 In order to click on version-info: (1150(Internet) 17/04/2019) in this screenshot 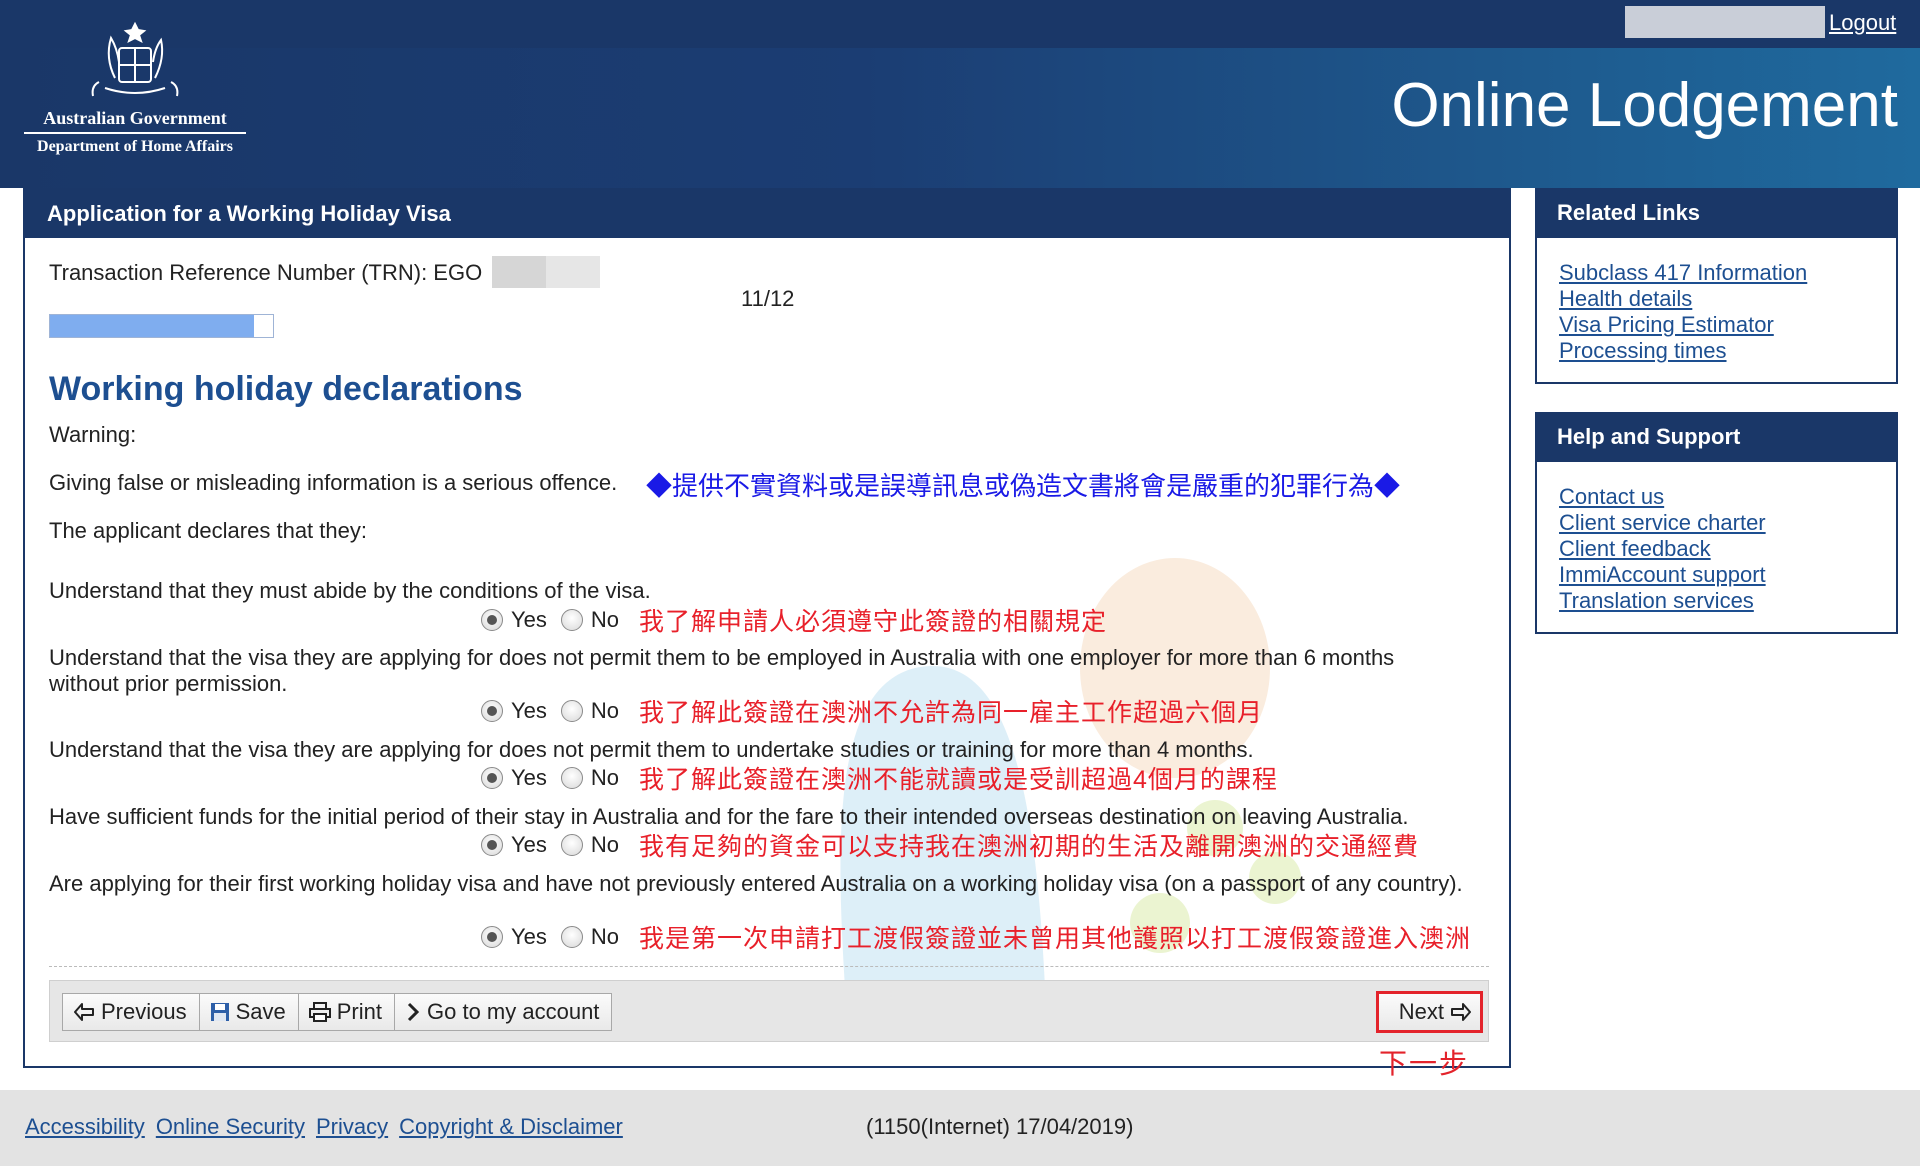, I will do `click(1000, 1126)`.